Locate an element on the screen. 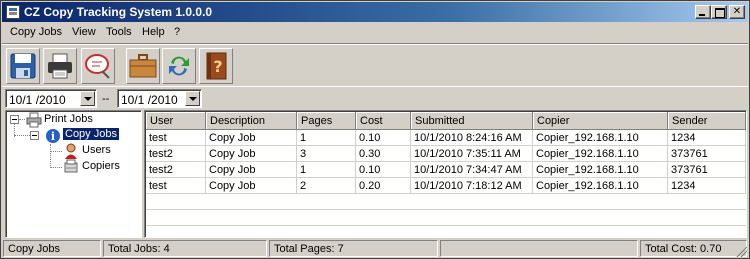 Image resolution: width=750 pixels, height=259 pixels. search-button is located at coordinates (98, 66).